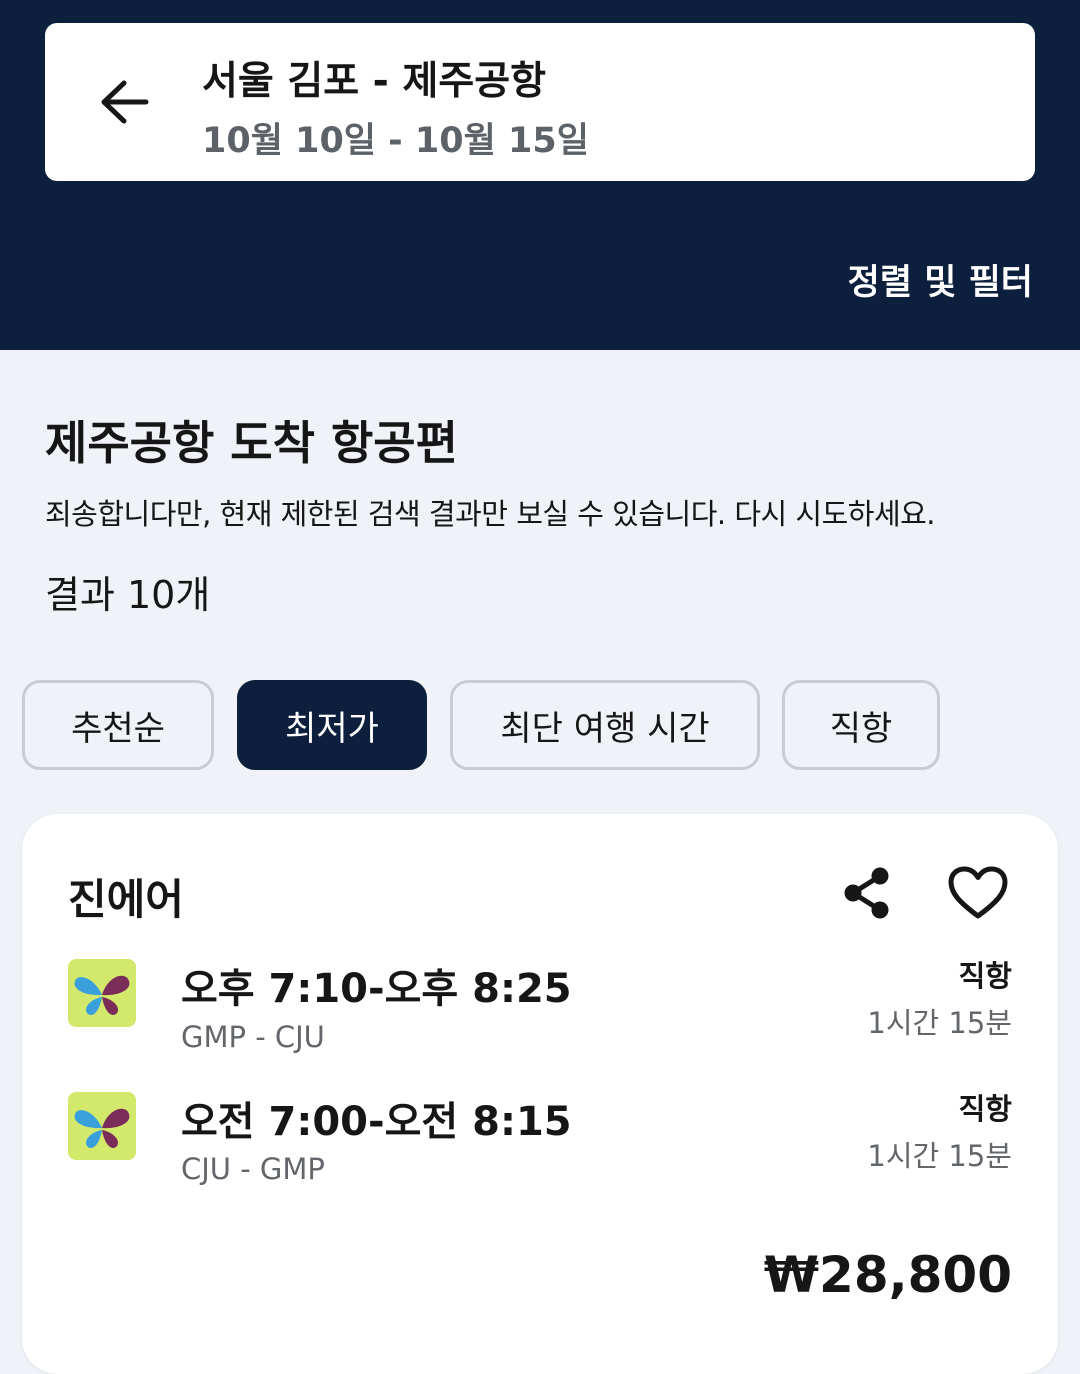  Describe the element at coordinates (126, 899) in the screenshot. I see `airline-name: 진에어` at that location.